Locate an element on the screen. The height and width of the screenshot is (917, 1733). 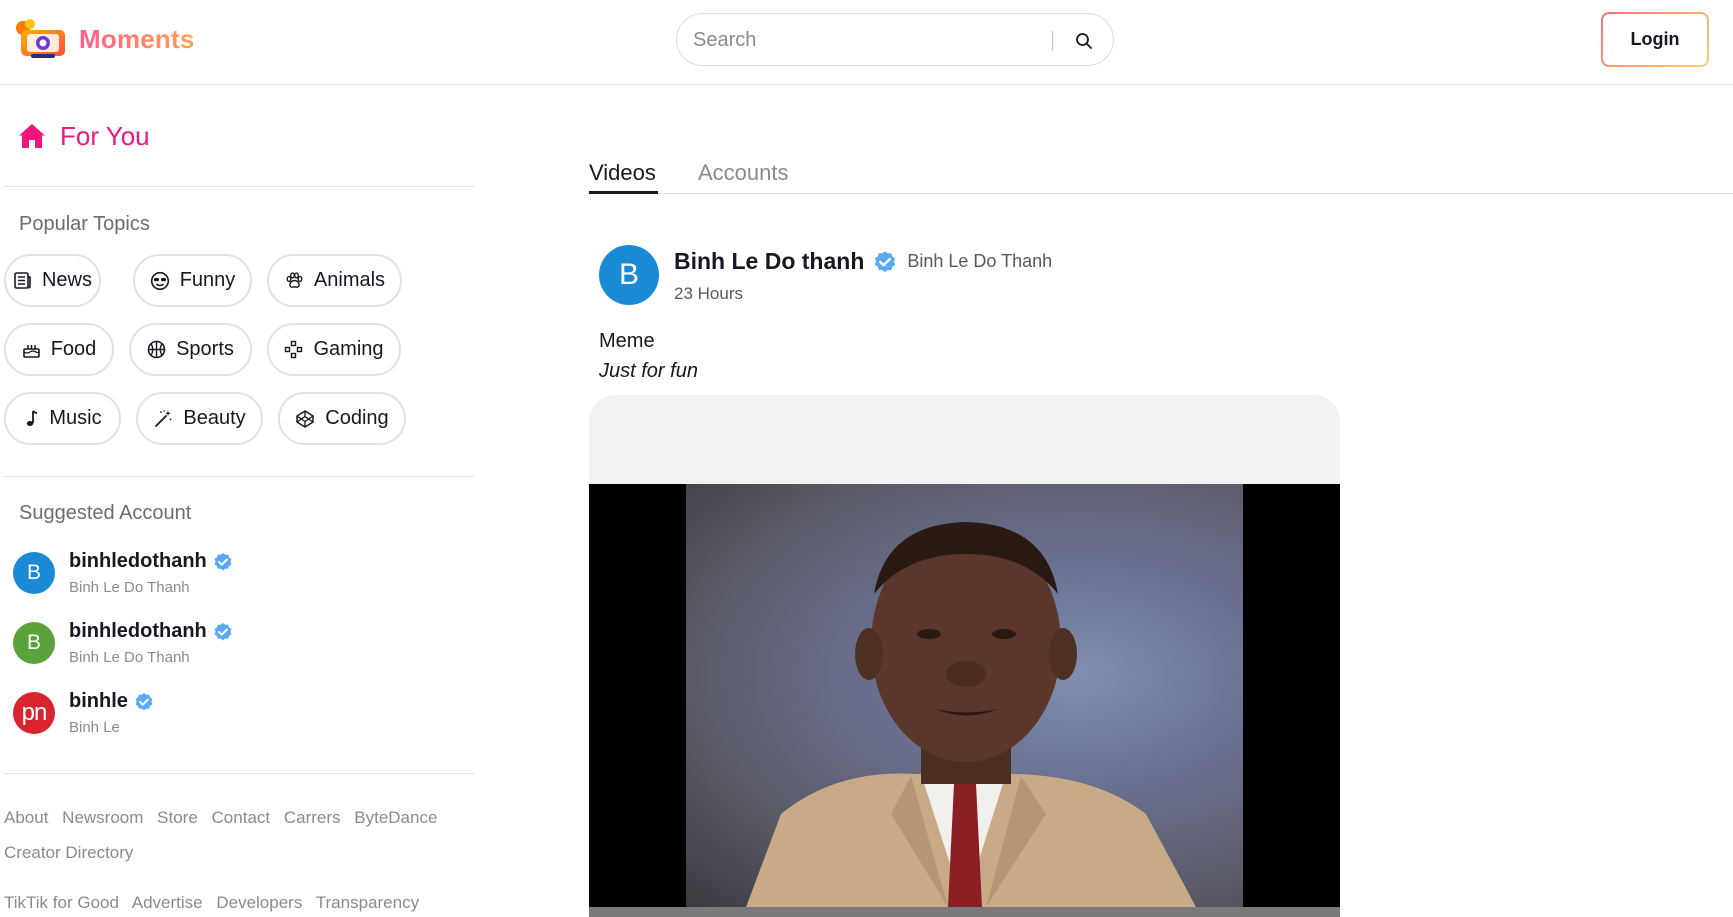
nav-for-you: For You is located at coordinates (84, 136).